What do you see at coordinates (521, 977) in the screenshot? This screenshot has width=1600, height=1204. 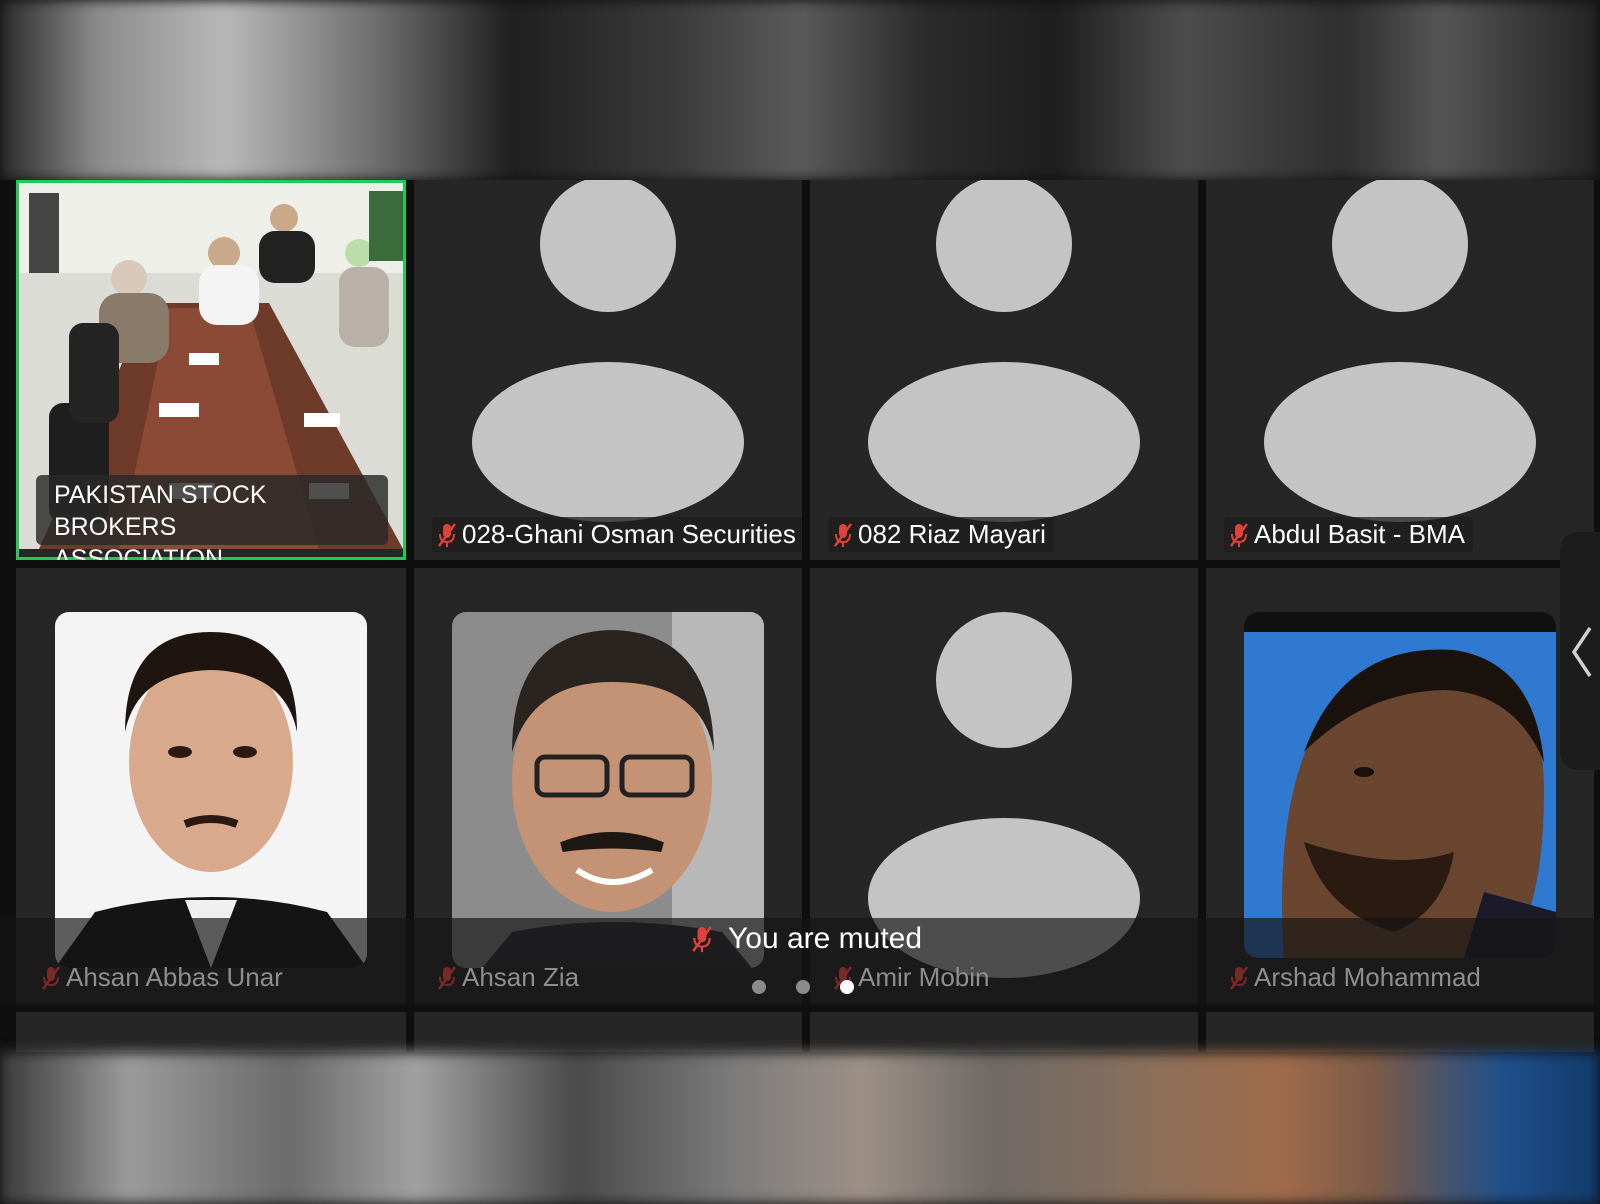 I see `participant-name: Ahsan Zia` at bounding box center [521, 977].